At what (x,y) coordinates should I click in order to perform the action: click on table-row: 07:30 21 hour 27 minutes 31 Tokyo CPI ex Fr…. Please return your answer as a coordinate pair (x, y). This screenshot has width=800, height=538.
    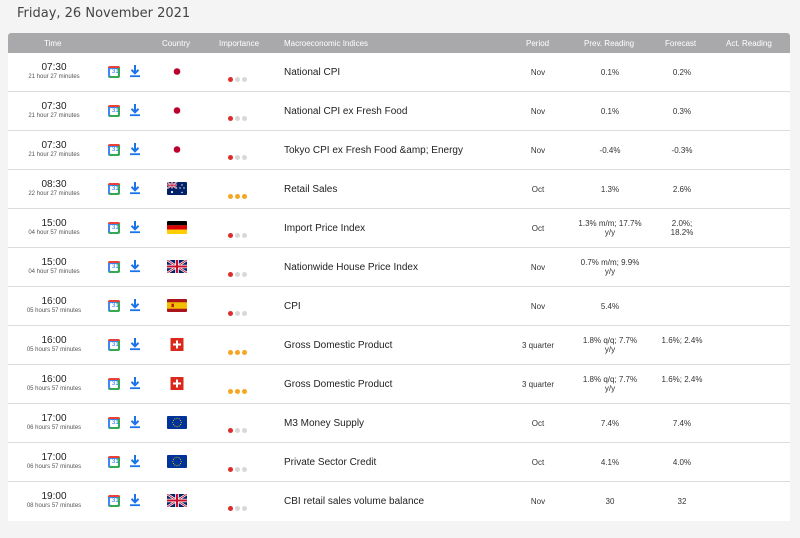
    Looking at the image, I should click on (399, 150).